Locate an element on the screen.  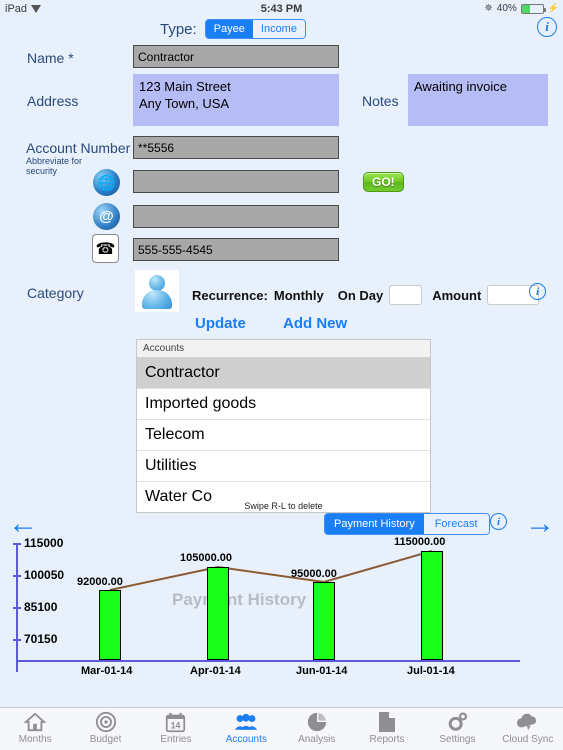
x-tick-label: Jul-01-14 is located at coordinates (431, 671).